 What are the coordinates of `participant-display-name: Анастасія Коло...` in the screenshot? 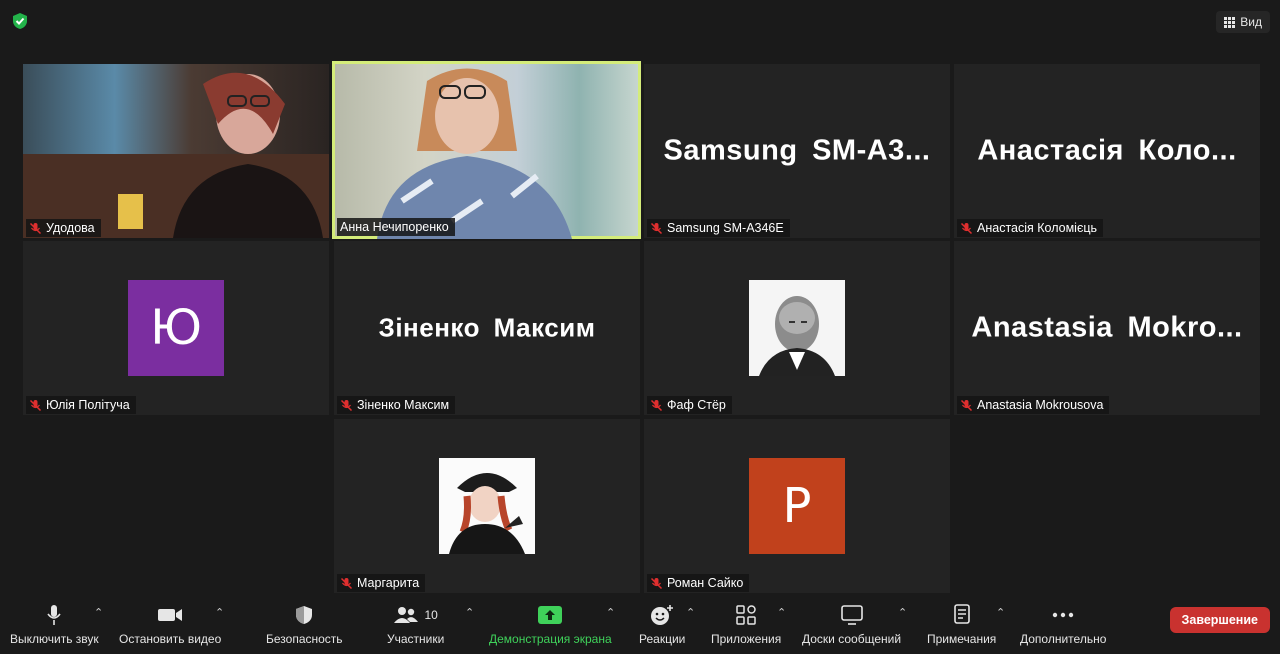 It's located at (1107, 150).